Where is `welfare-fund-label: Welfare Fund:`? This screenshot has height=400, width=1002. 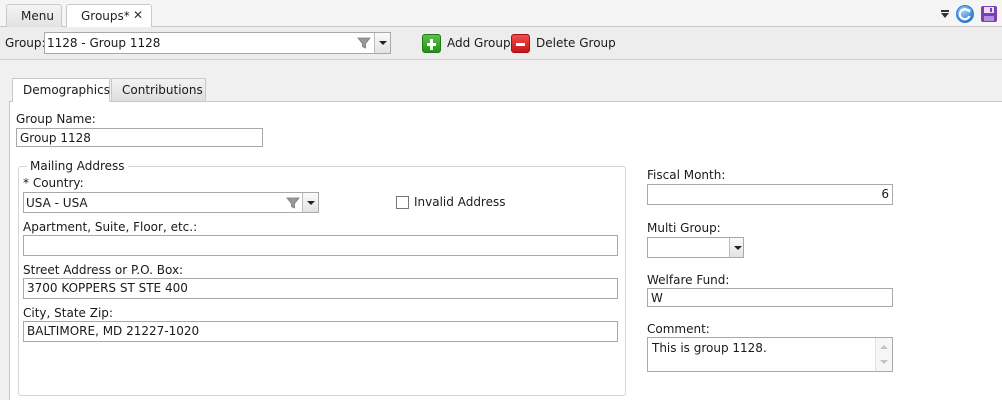
welfare-fund-label: Welfare Fund: is located at coordinates (688, 280).